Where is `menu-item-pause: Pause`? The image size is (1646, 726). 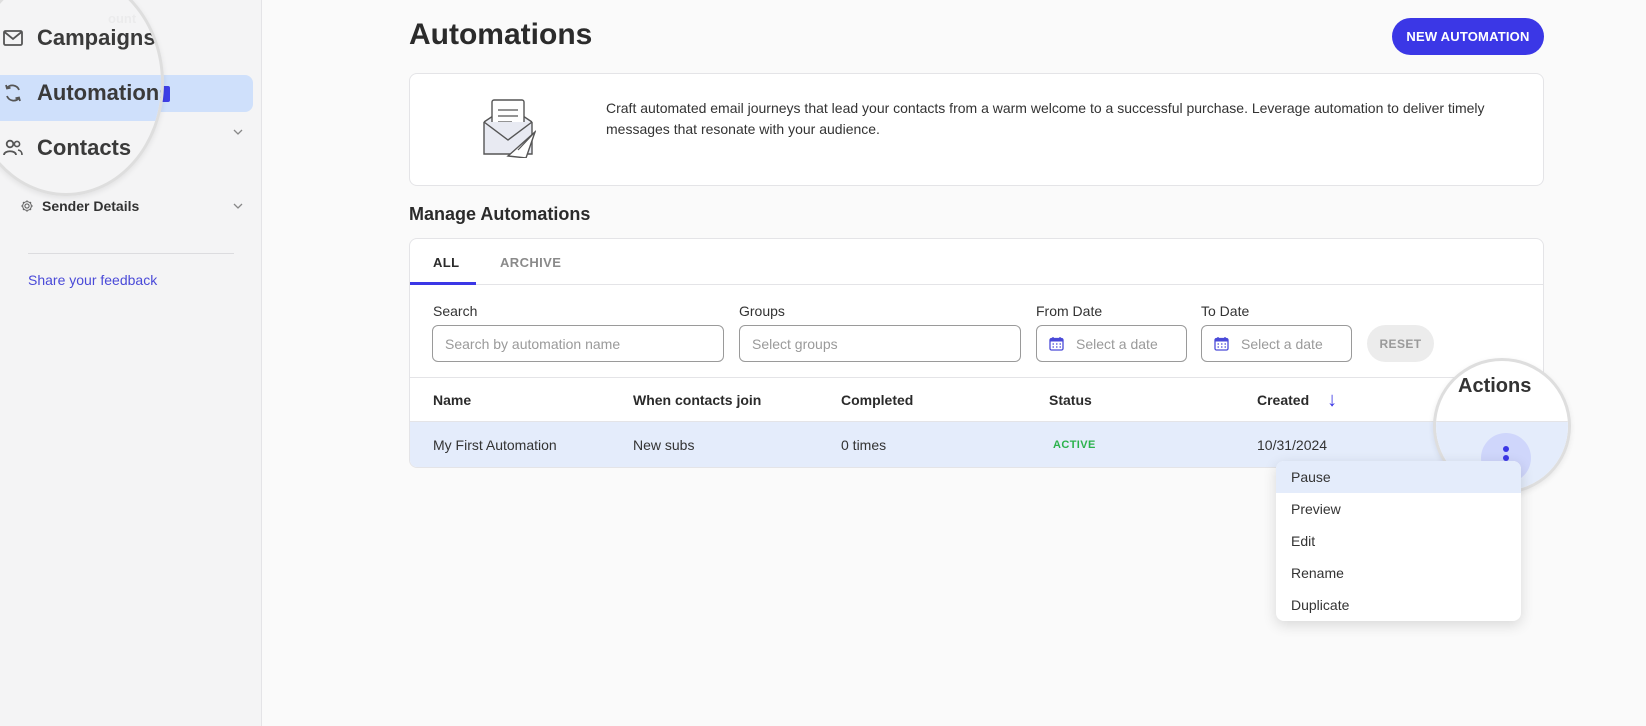 menu-item-pause: Pause is located at coordinates (1398, 477).